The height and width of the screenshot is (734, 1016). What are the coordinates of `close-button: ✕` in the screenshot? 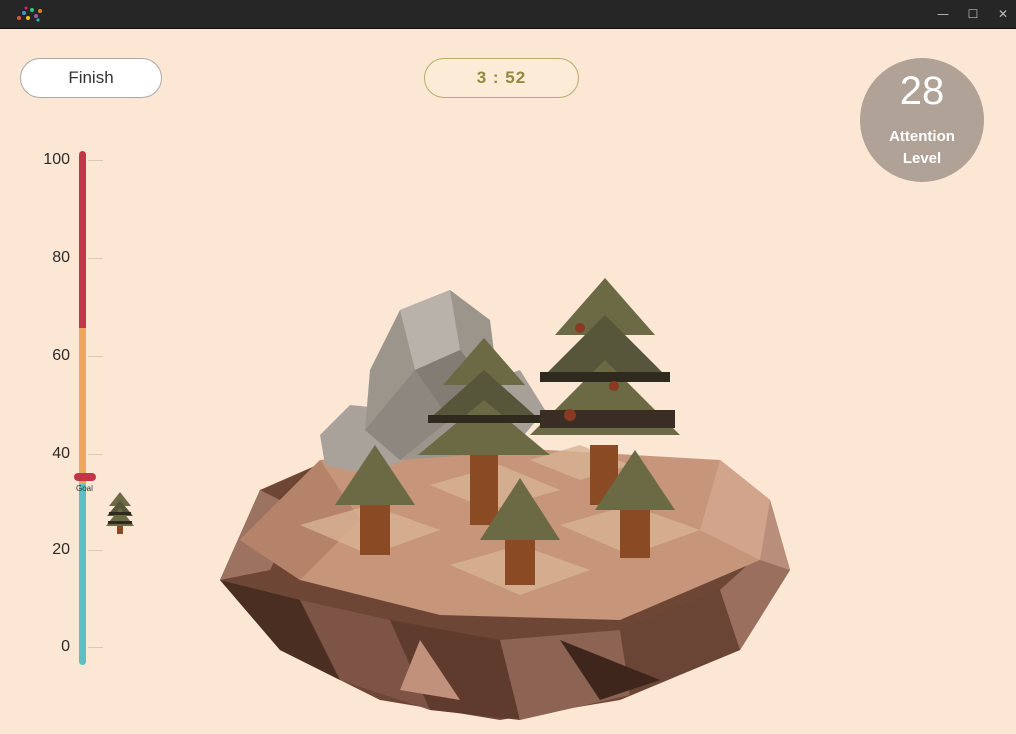 It's located at (1003, 14).